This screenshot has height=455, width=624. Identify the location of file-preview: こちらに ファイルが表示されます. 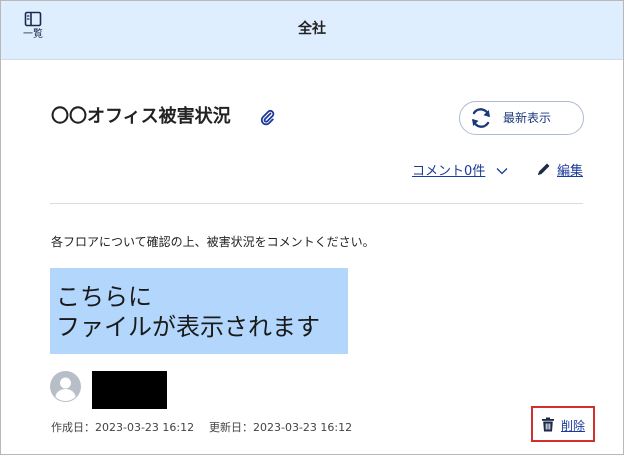
(199, 311).